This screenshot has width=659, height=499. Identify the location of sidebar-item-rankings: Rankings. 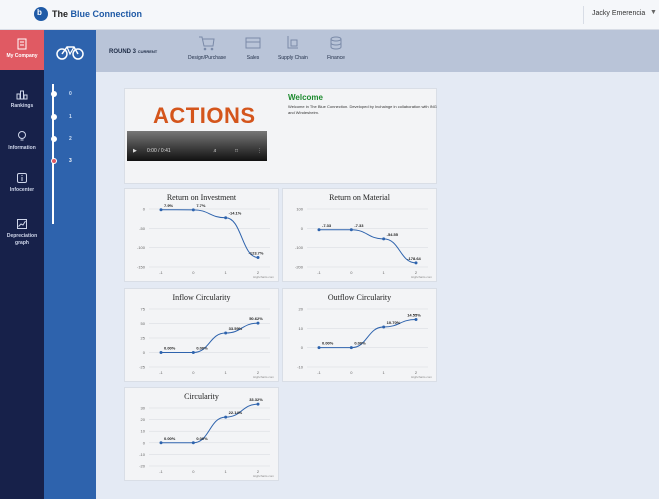
(22, 98).